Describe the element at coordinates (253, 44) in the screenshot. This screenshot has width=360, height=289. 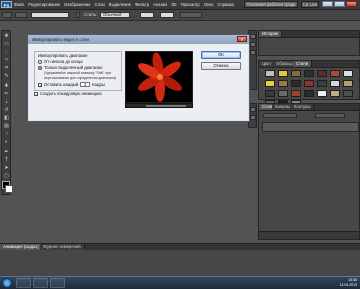
I see `actions-panel-icon` at that location.